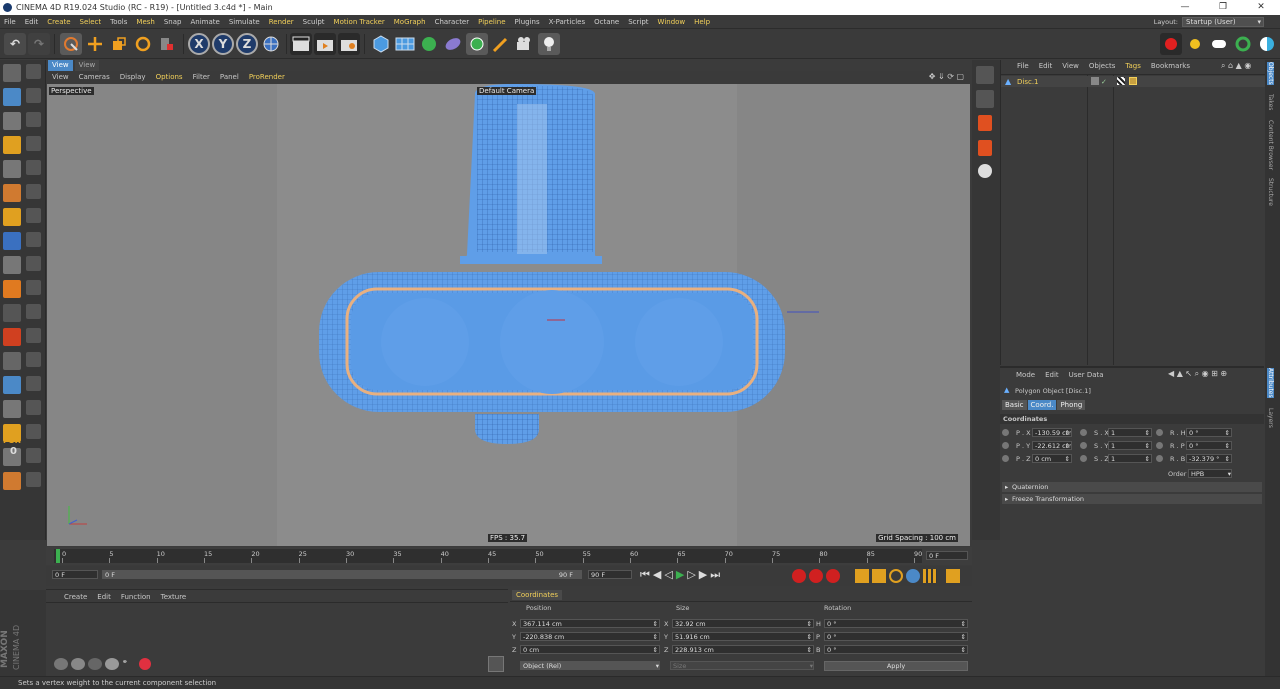  What do you see at coordinates (381, 44) in the screenshot?
I see `cube-button` at bounding box center [381, 44].